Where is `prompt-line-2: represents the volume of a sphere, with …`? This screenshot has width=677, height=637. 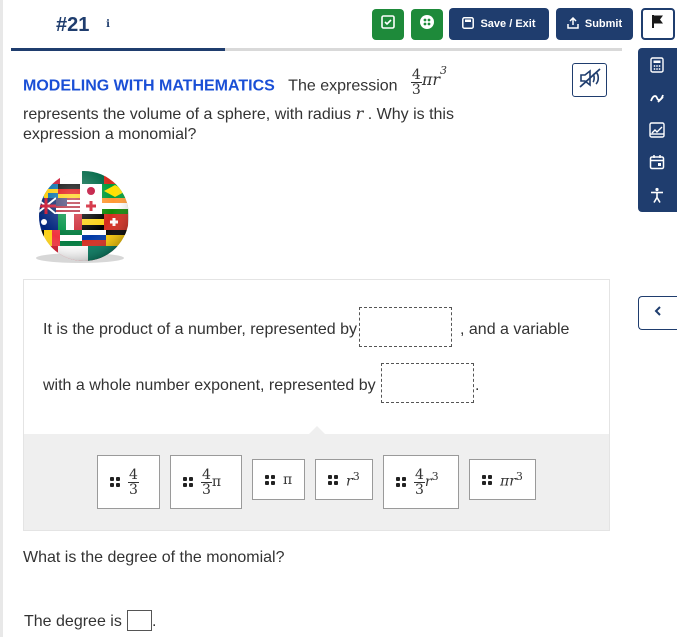 prompt-line-2: represents the volume of a sphere, with … is located at coordinates (238, 114).